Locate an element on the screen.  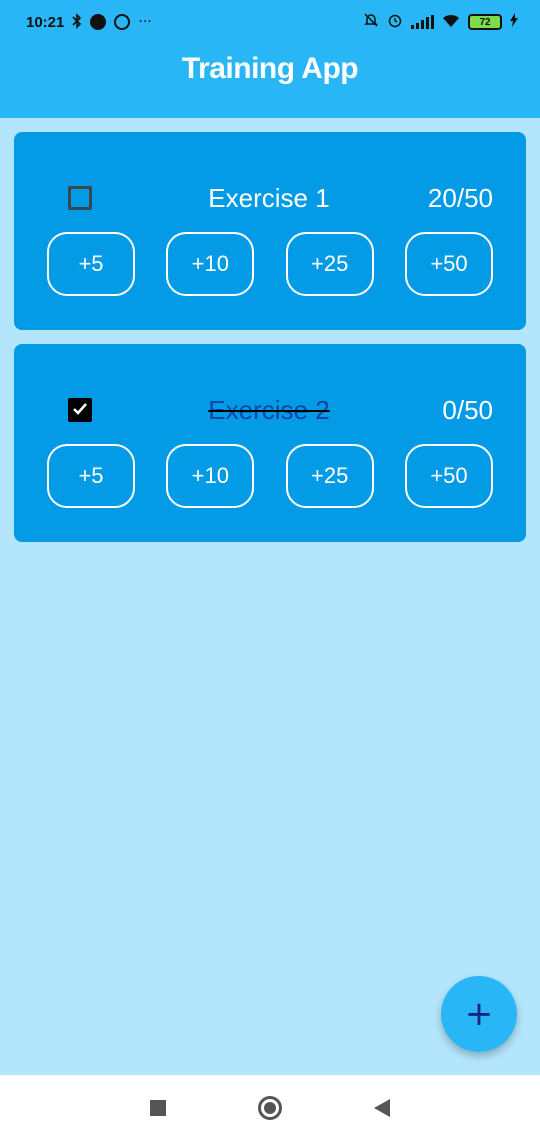
plus-icon: + is located at coordinates (479, 1014).